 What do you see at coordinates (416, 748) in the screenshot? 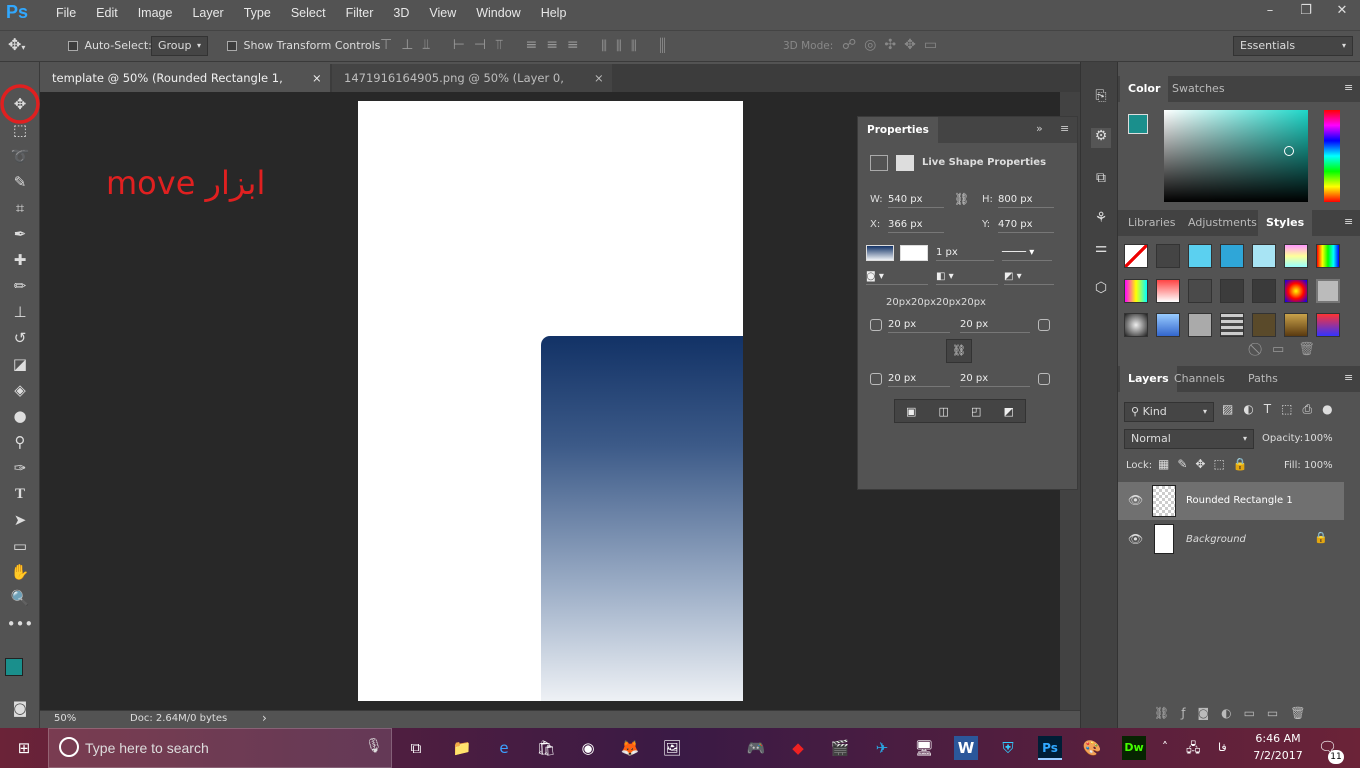
I see `task-view-icon: ⧉` at bounding box center [416, 748].